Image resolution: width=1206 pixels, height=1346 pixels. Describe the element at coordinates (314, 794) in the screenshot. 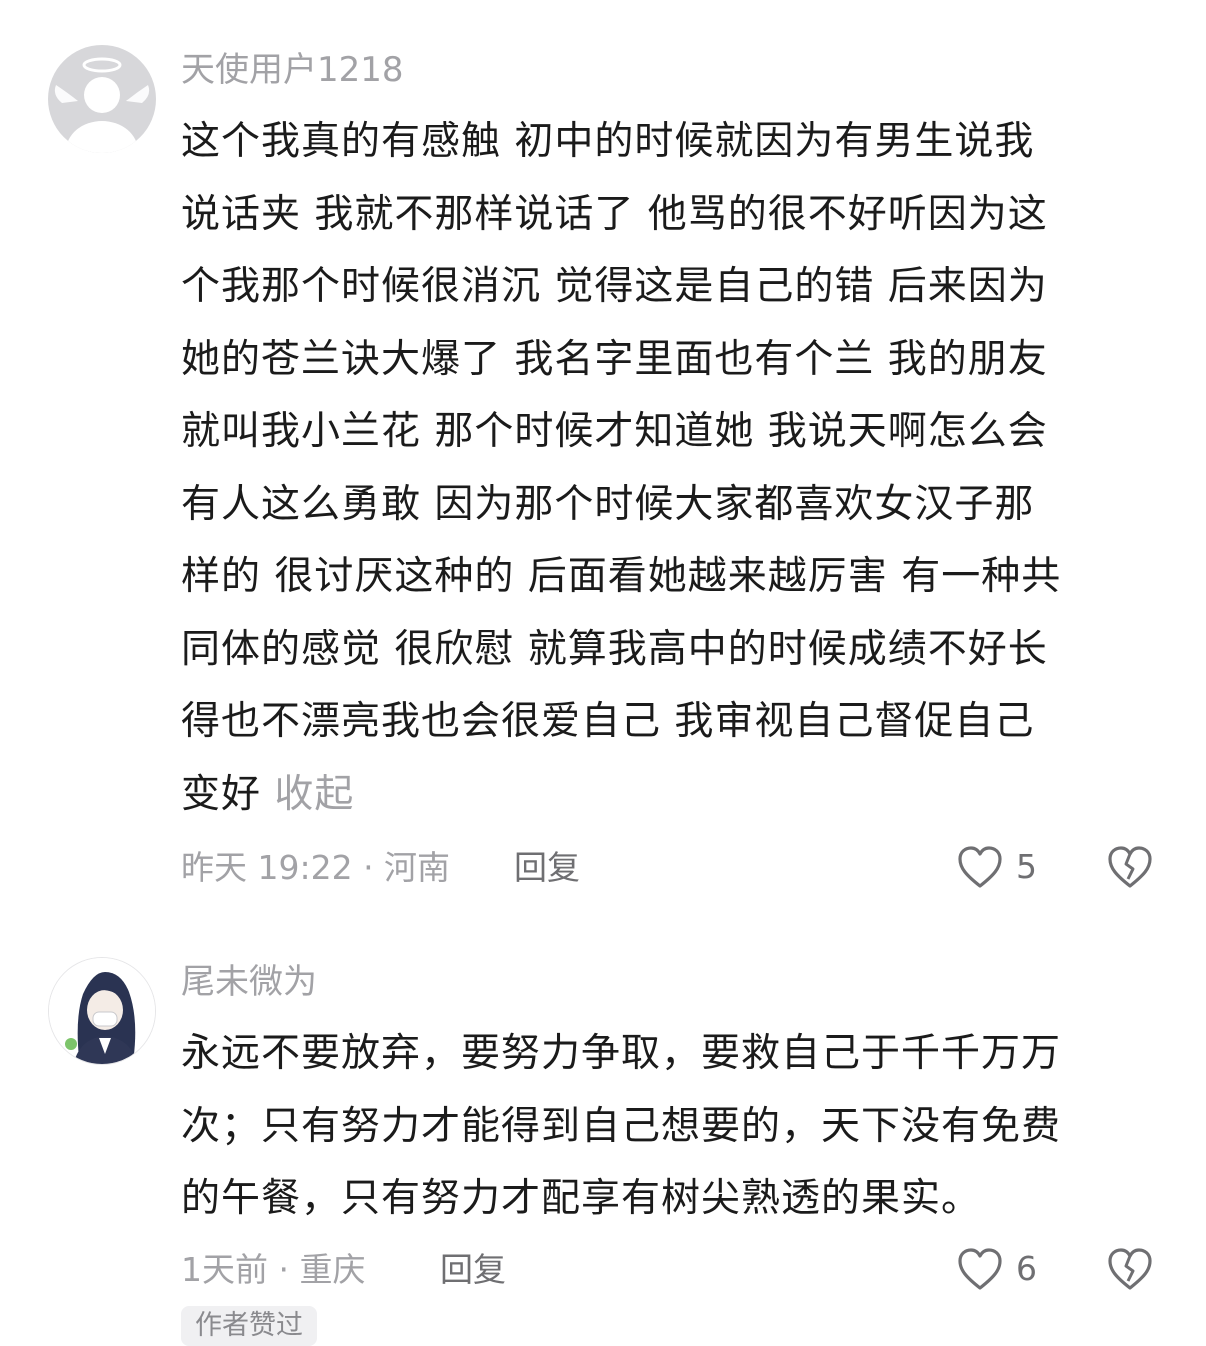

I see `collapse-button: 收起` at that location.